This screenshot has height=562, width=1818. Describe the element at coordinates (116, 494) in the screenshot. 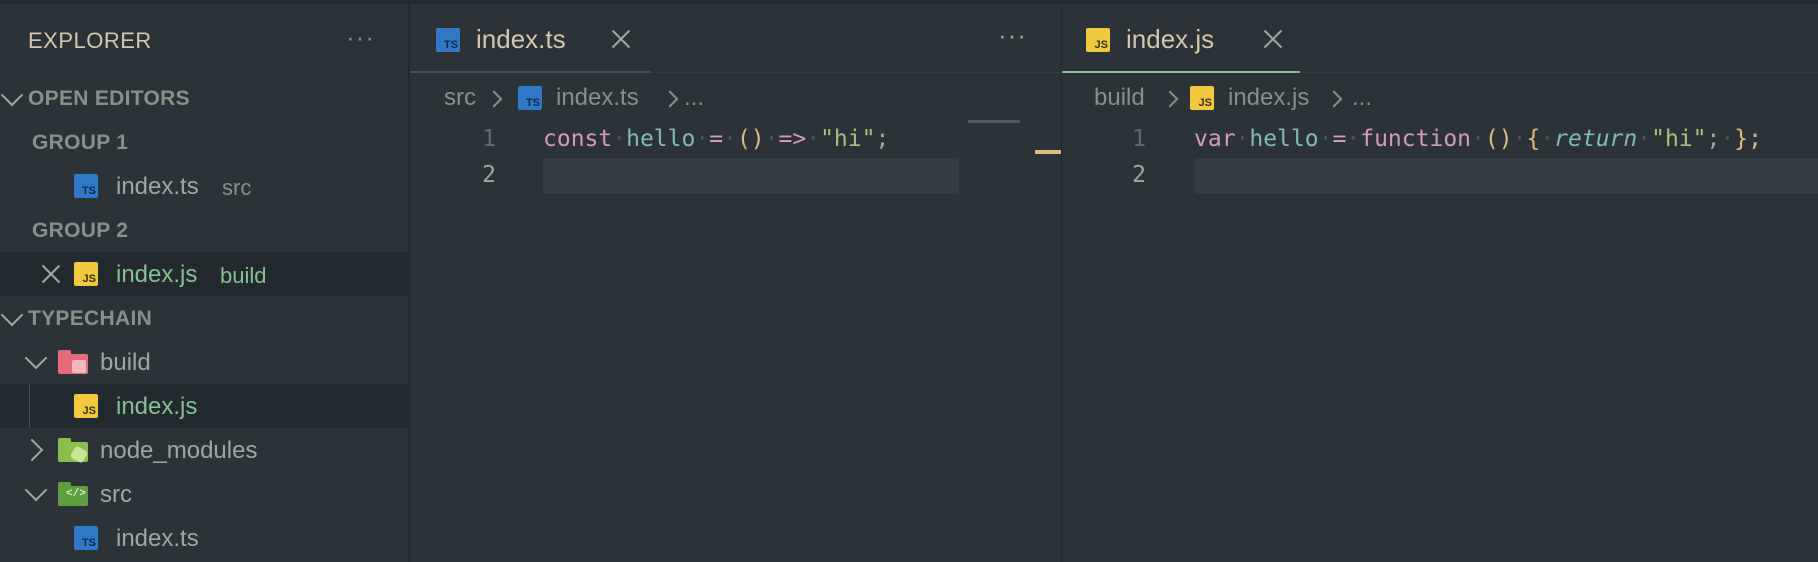

I see `tree-folder-label: src` at that location.